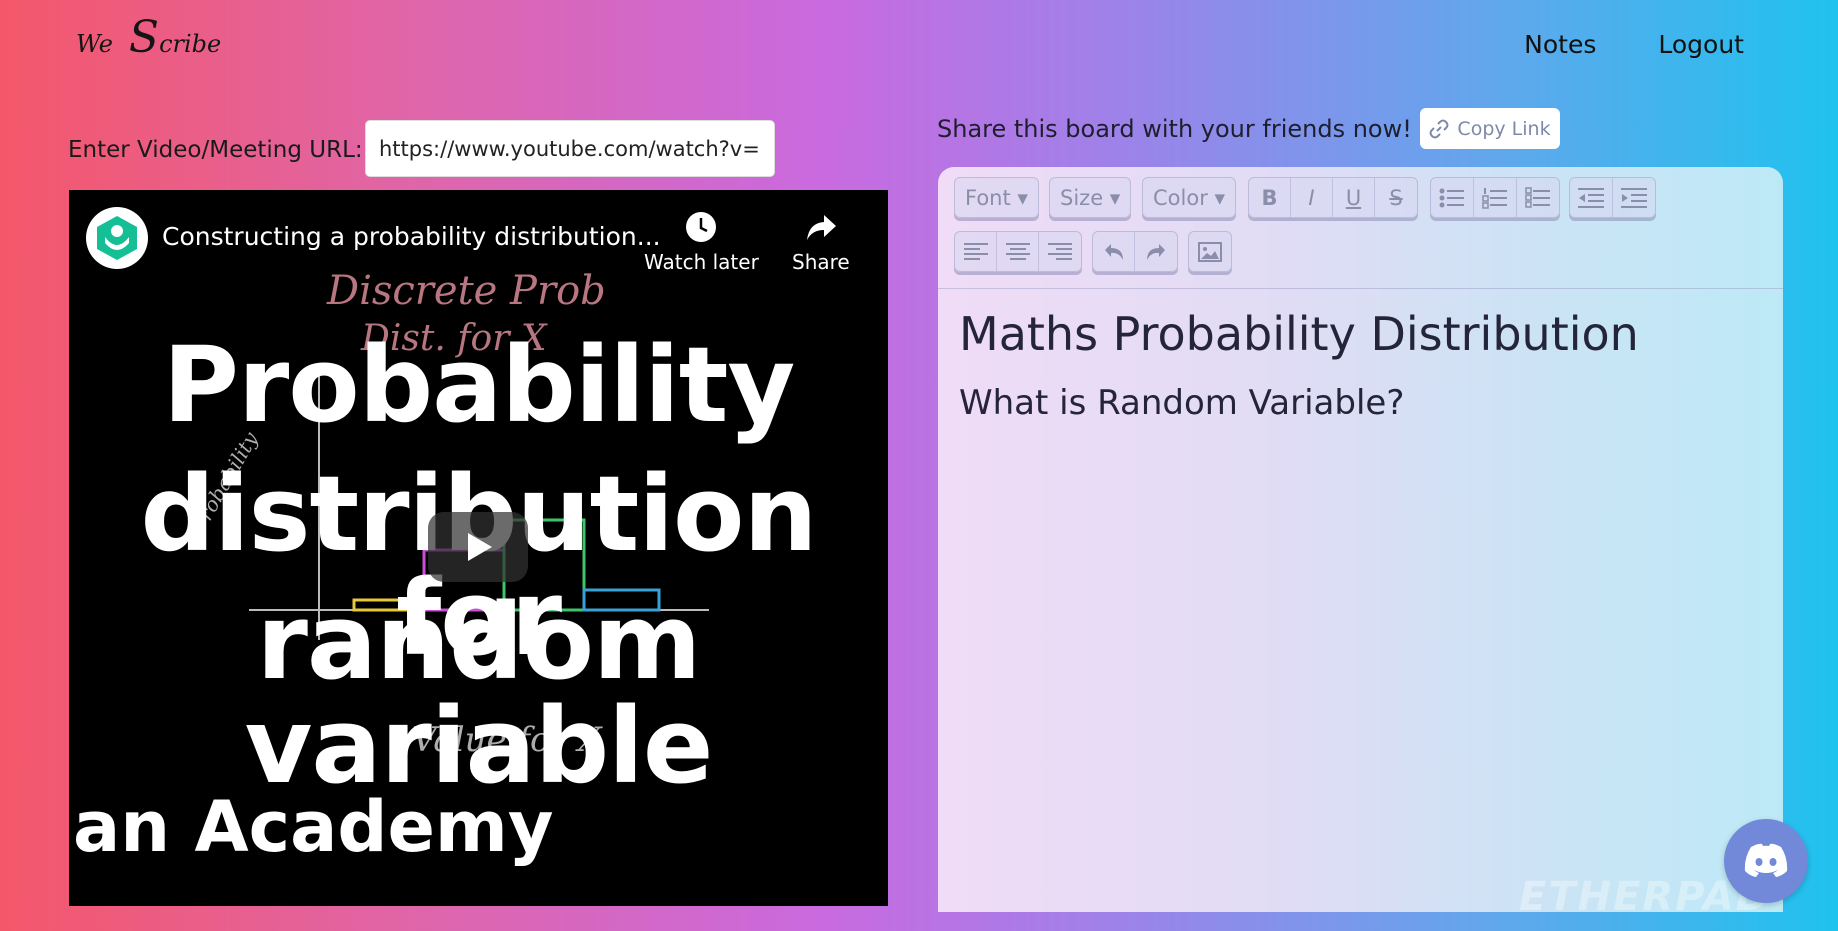 The image size is (1838, 931). What do you see at coordinates (1082, 197) in the screenshot?
I see `size-dropdown-label: Size` at bounding box center [1082, 197].